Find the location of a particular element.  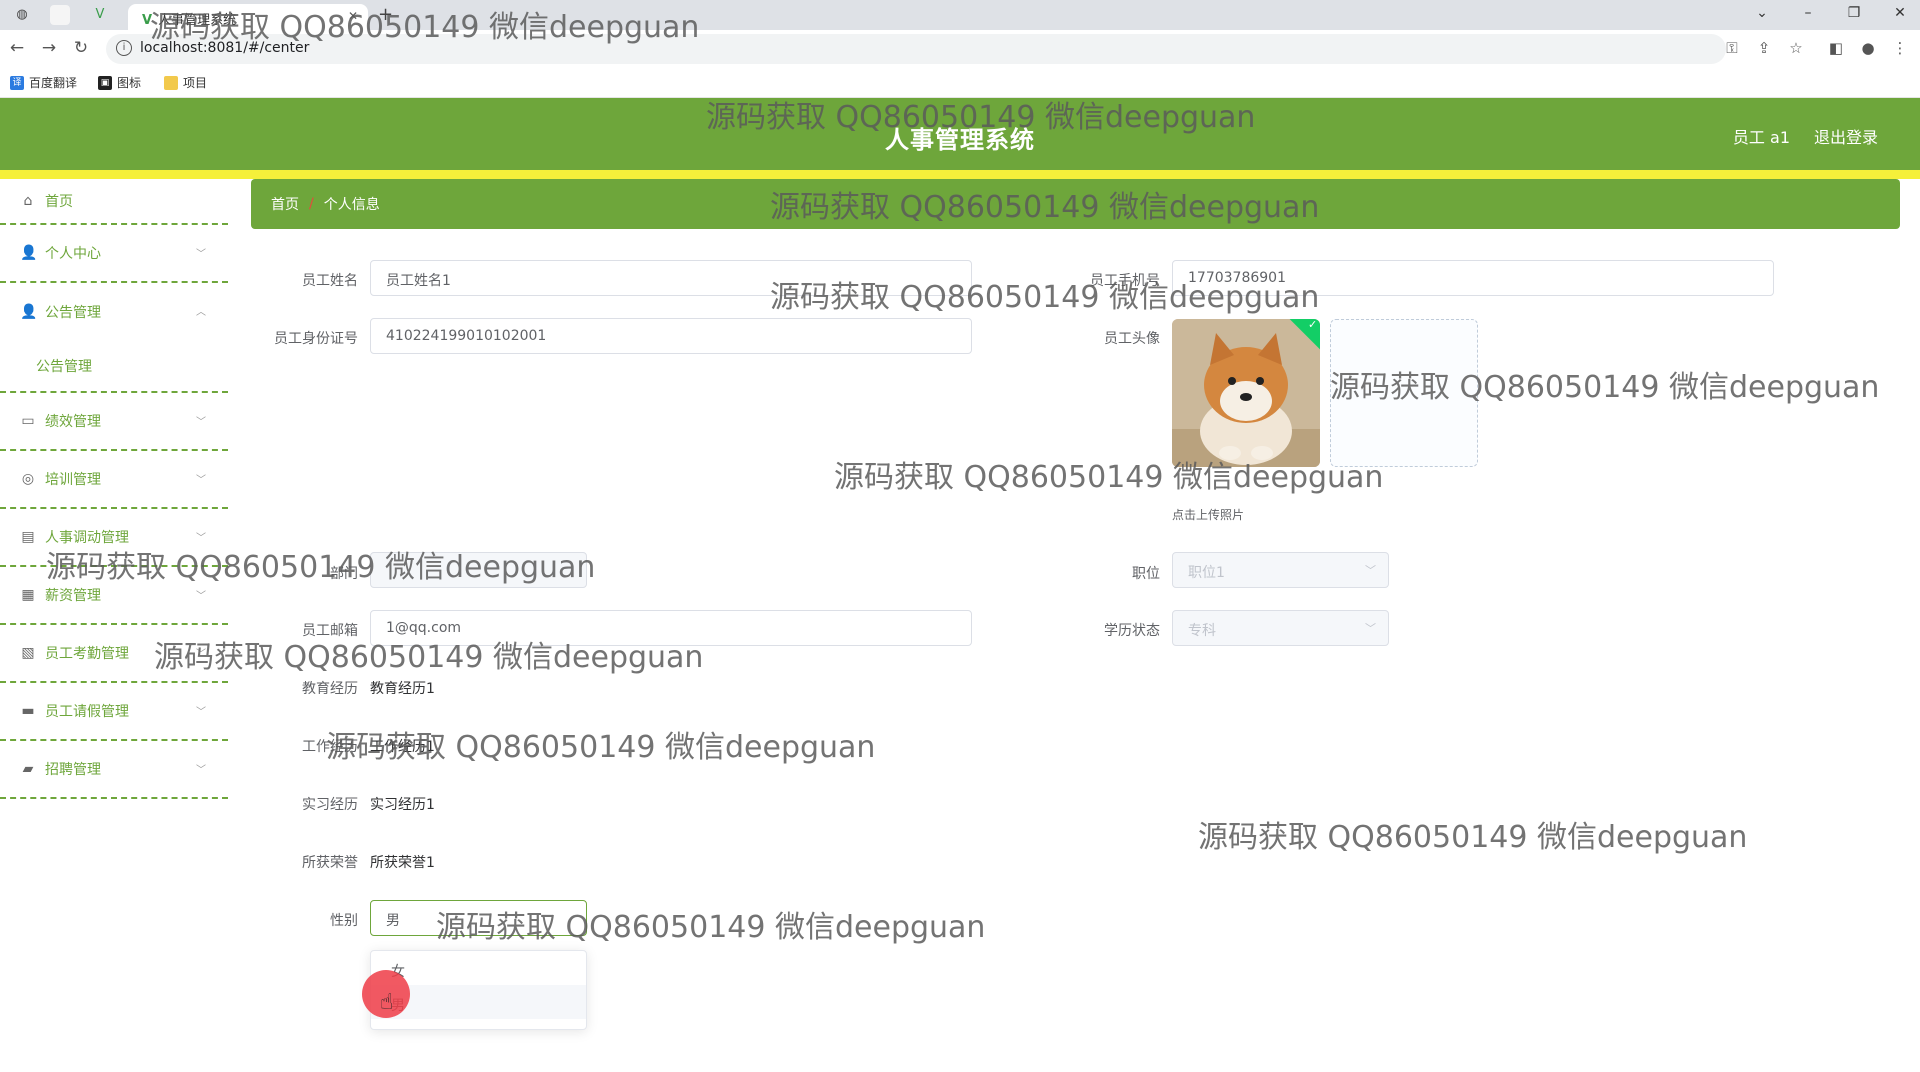

star-icon: ☆ is located at coordinates (1796, 48).